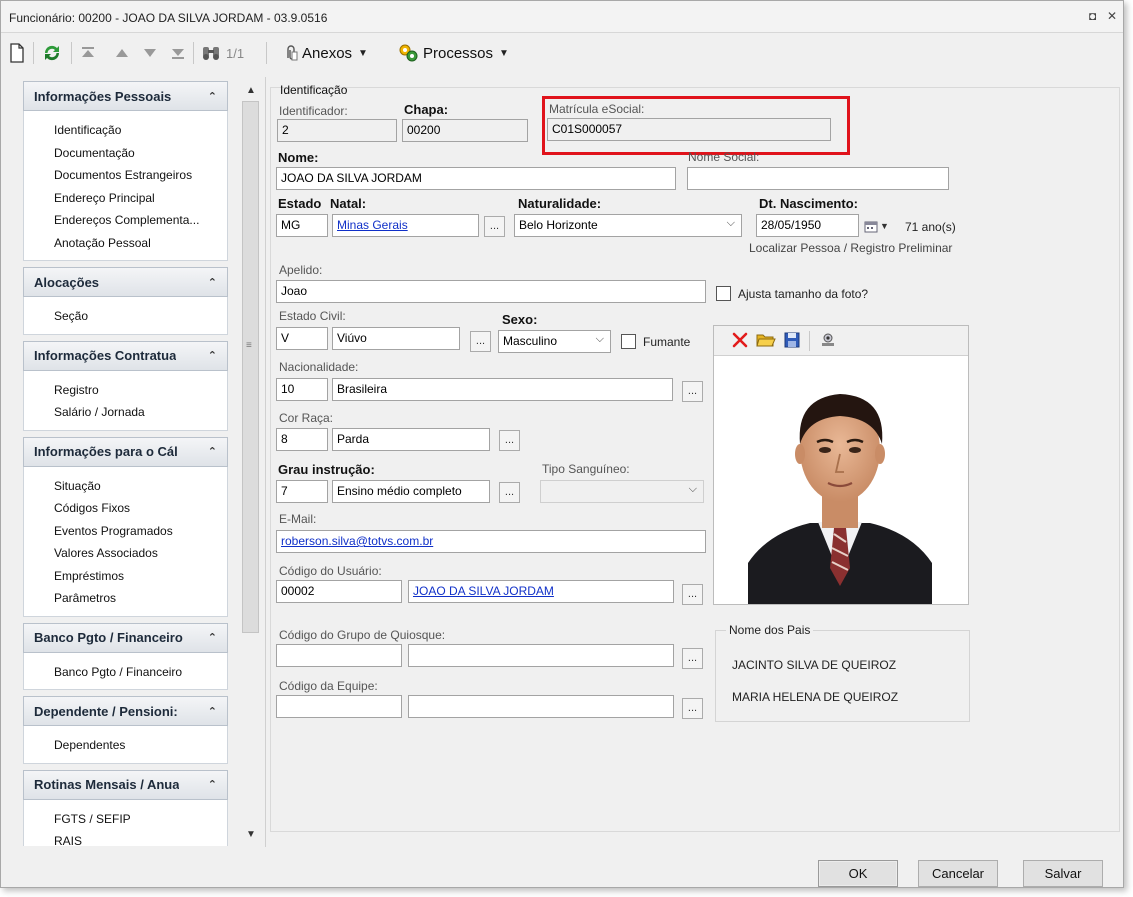 The width and height of the screenshot is (1133, 897). I want to click on chapa-field: 00200, so click(465, 130).